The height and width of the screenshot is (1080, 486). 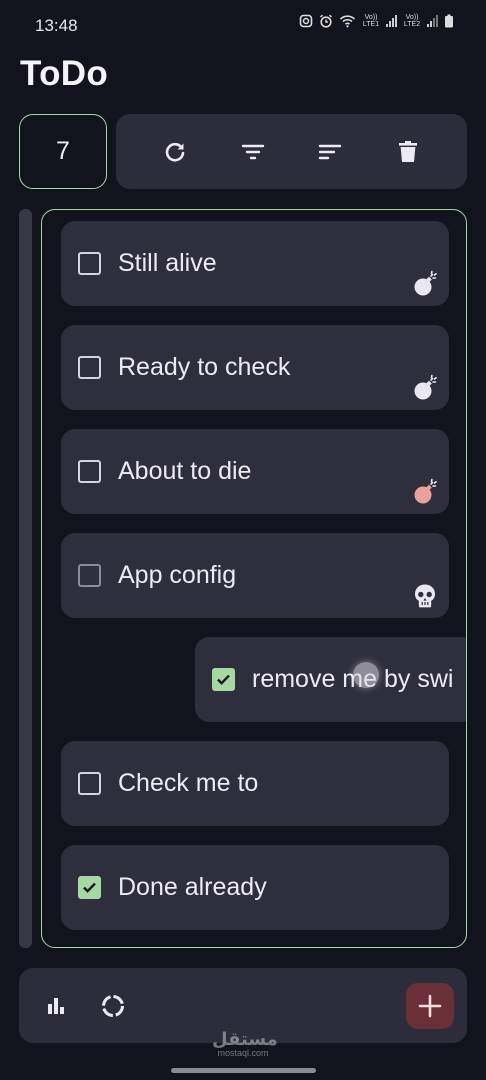 What do you see at coordinates (243, 26) in the screenshot?
I see `status-bar: 13:48 Vo)) LTE1 Vo)) LTE2` at bounding box center [243, 26].